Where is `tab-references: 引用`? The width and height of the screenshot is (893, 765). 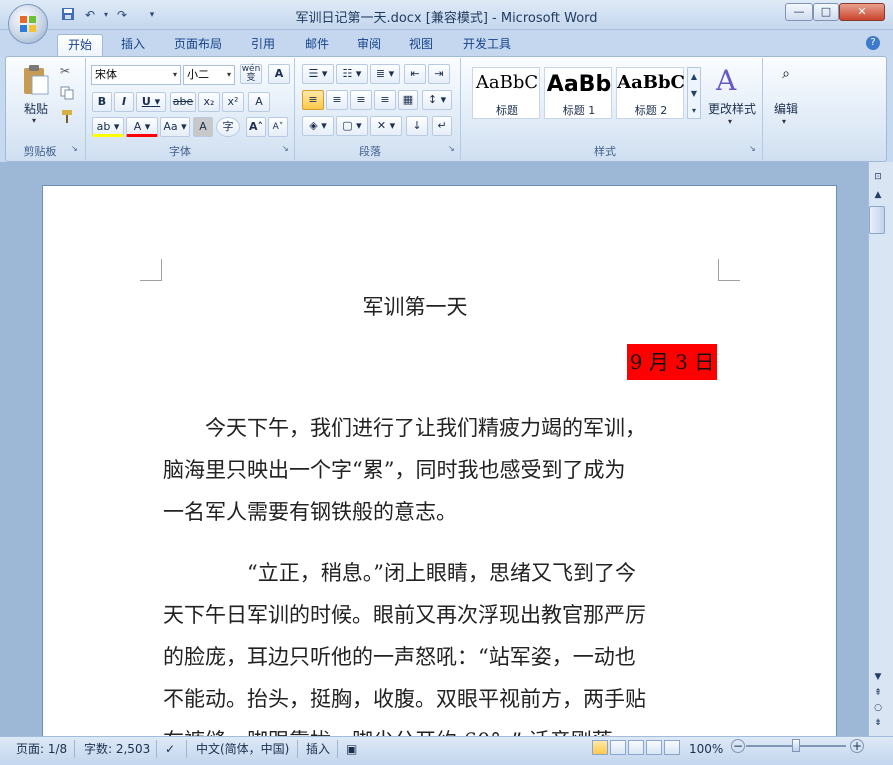
tab-references: 引用 is located at coordinates (263, 45).